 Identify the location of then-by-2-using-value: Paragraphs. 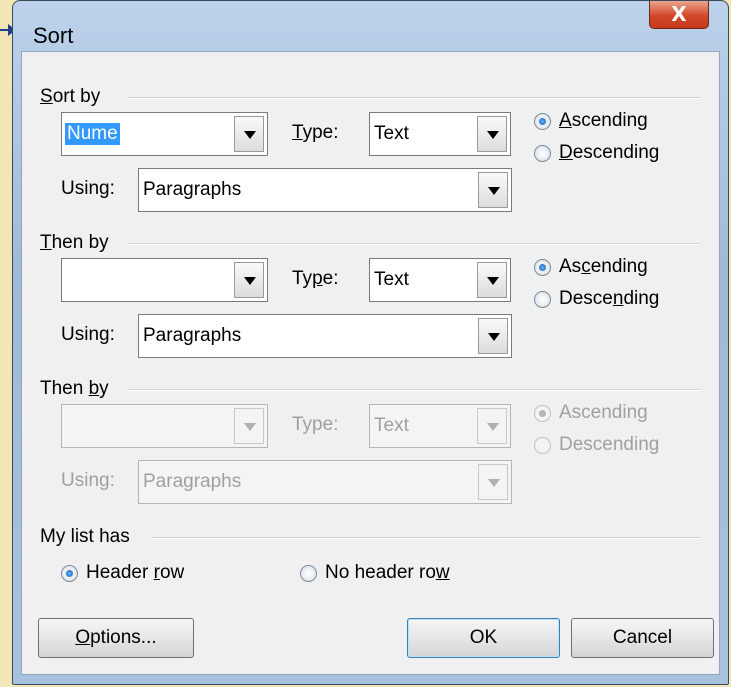
(192, 481).